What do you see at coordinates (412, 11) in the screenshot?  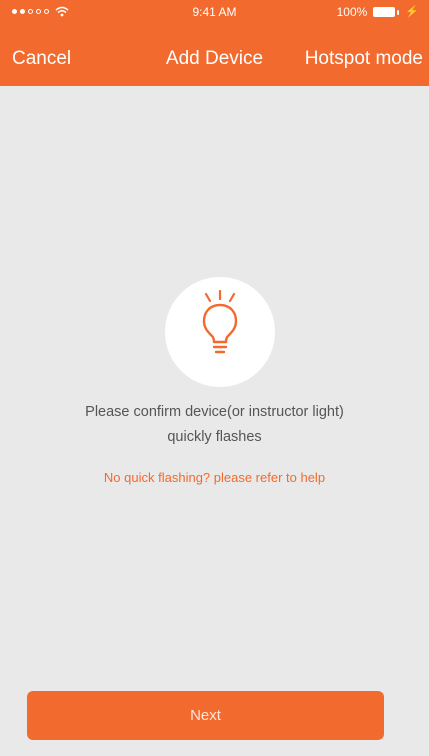 I see `charging-bolt-icon: ⚡` at bounding box center [412, 11].